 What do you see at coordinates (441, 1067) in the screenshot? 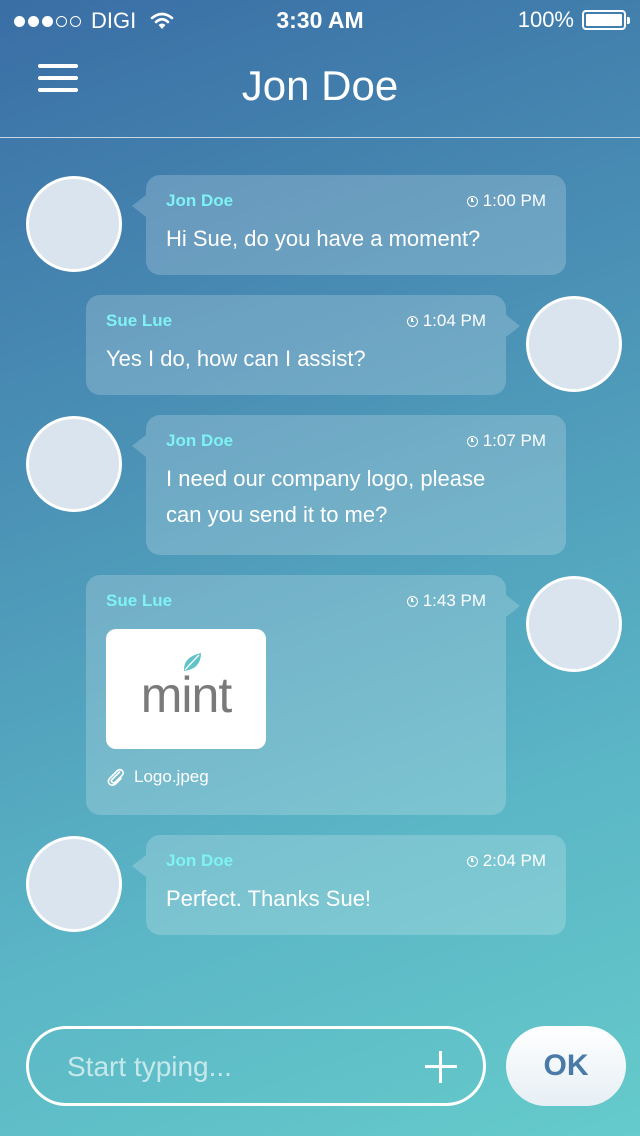
I see `plus-icon` at bounding box center [441, 1067].